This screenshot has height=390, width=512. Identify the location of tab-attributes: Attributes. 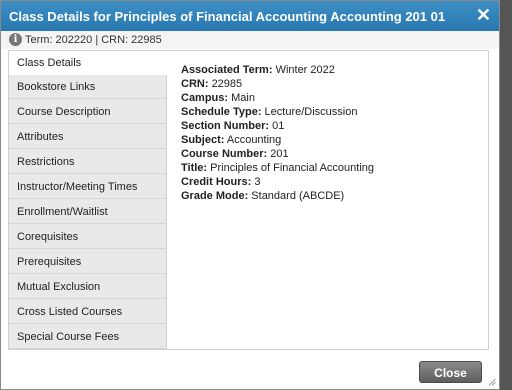
(87, 137).